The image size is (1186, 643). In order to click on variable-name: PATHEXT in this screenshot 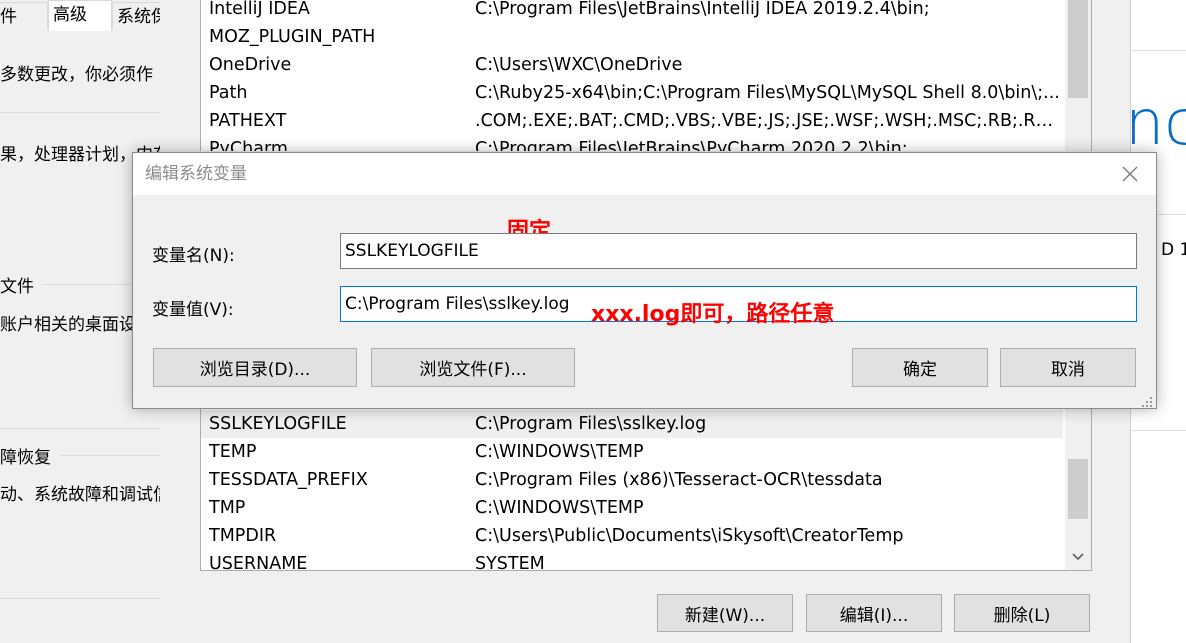, I will do `click(248, 121)`.